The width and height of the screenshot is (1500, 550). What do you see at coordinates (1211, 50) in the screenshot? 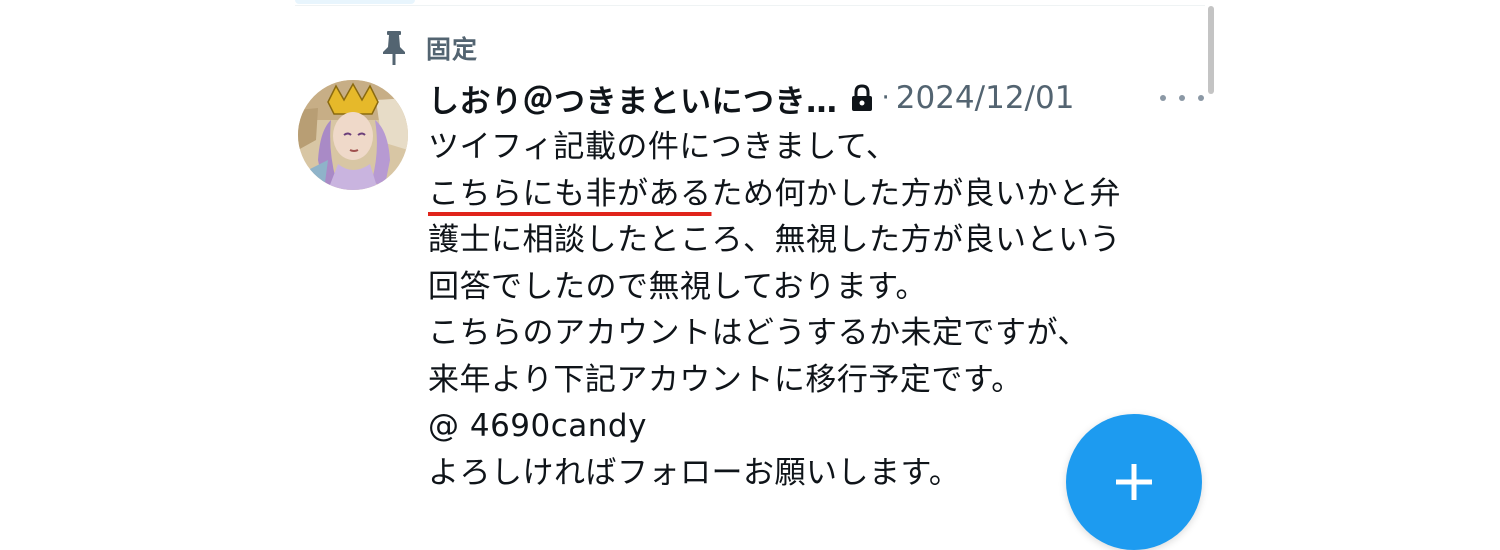
I see `scrollbar-thumb` at bounding box center [1211, 50].